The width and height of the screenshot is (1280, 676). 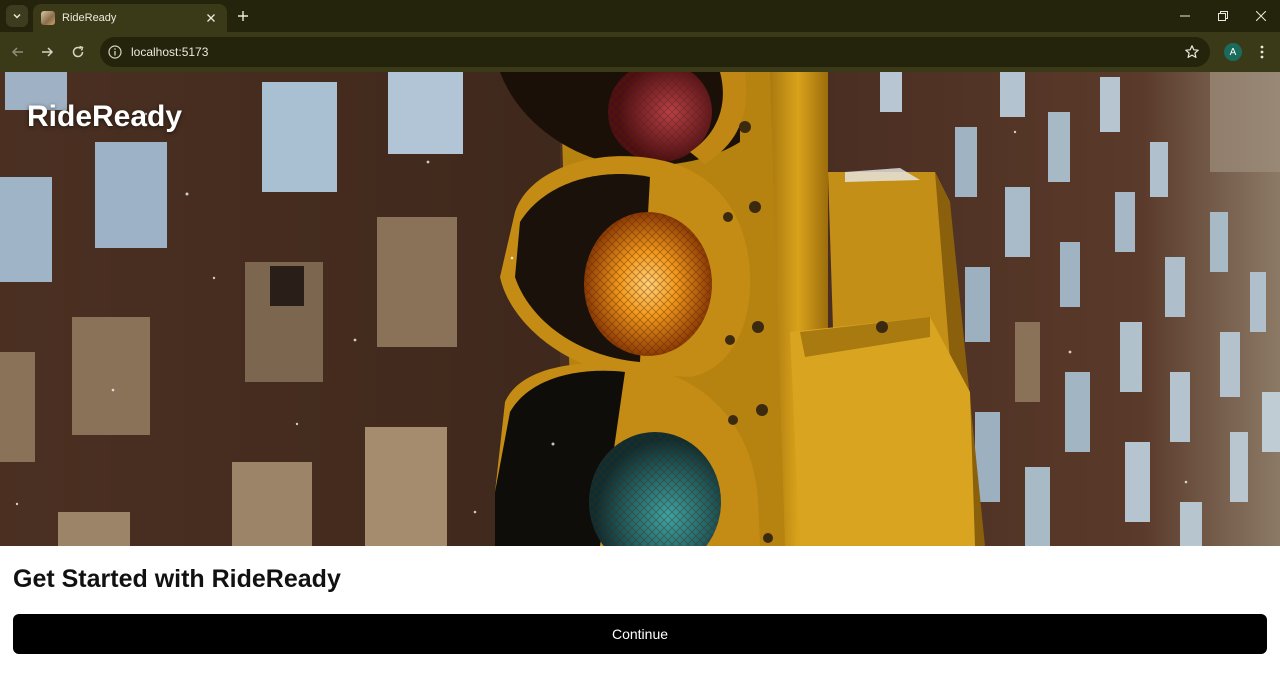 I want to click on page-heading: Get Started with RideReady, so click(x=177, y=579).